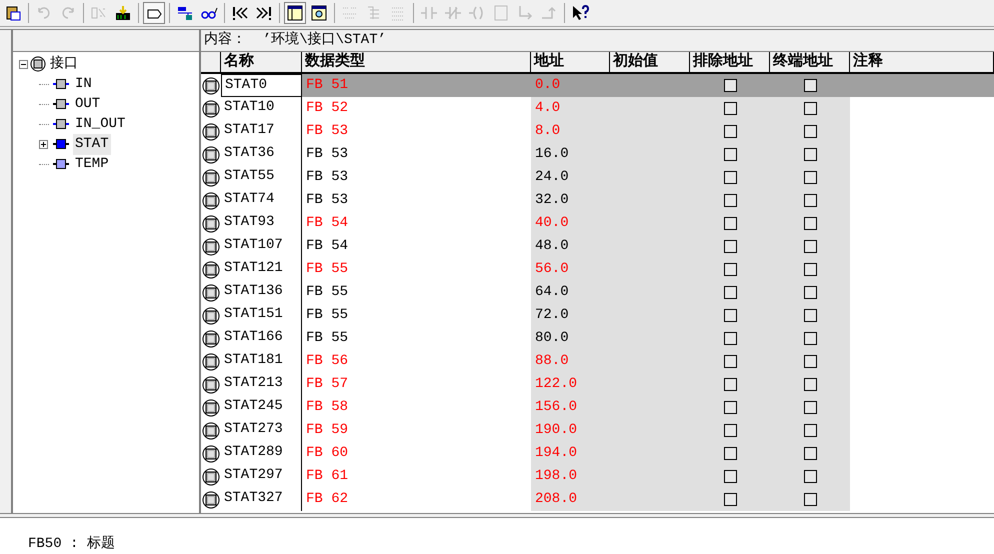  I want to click on table-row: STAT121 FB 55 56.0, so click(597, 269).